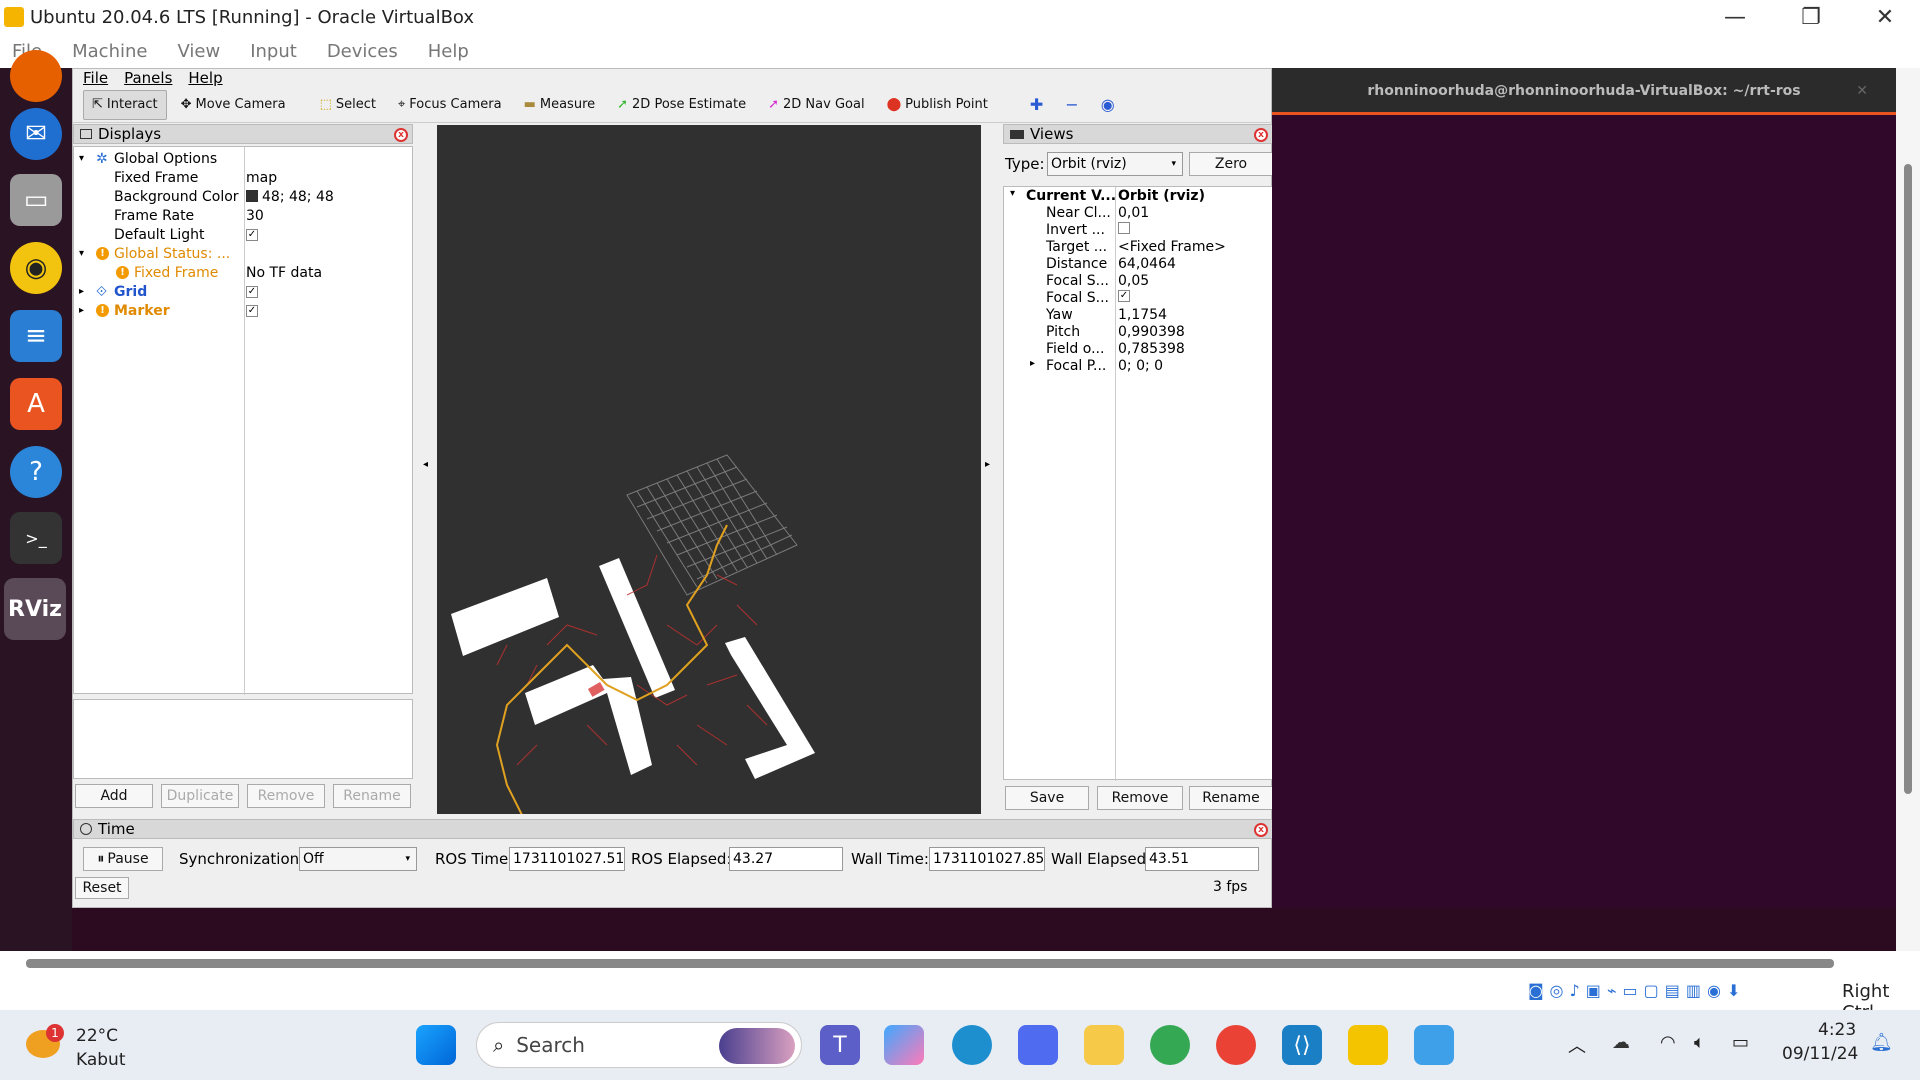 Image resolution: width=1920 pixels, height=1080 pixels. Describe the element at coordinates (567, 859) in the screenshot. I see `ros-time-field: 1731101027.51` at that location.